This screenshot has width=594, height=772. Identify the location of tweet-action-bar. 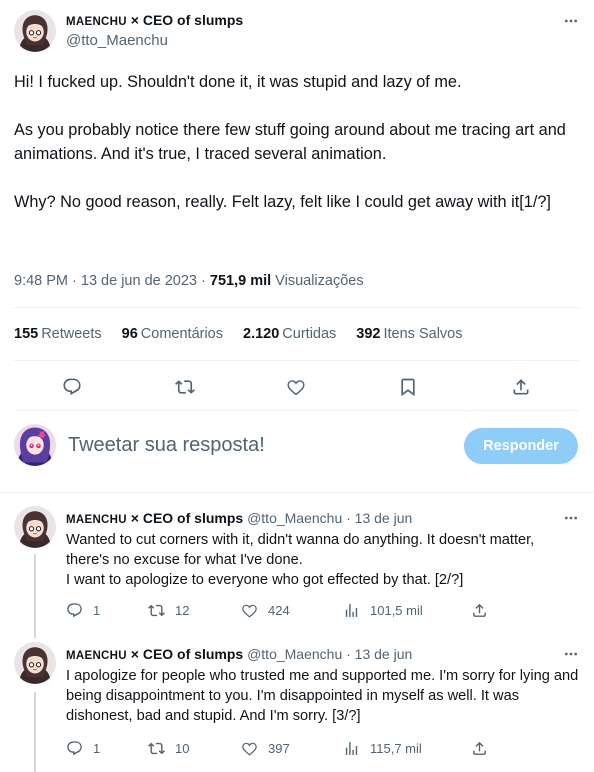
(297, 387).